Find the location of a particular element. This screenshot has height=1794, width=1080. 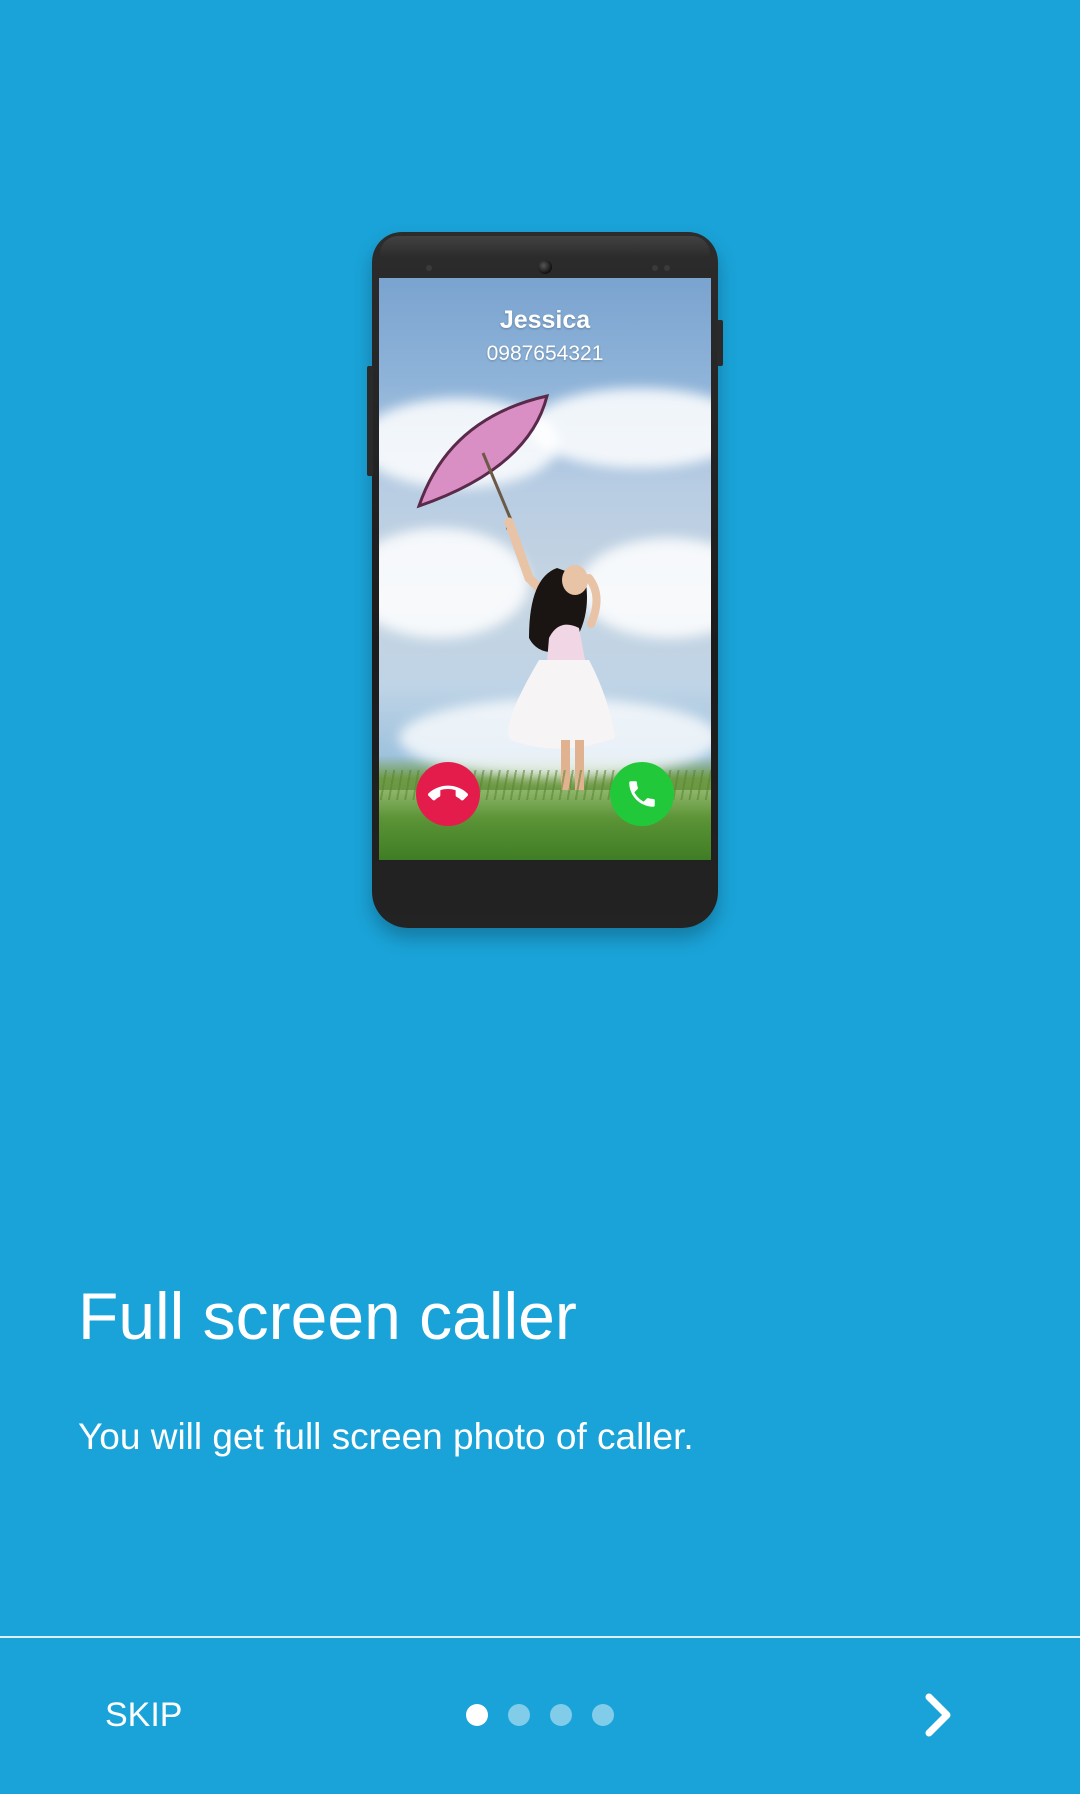

caller-name: Jessica is located at coordinates (545, 320).